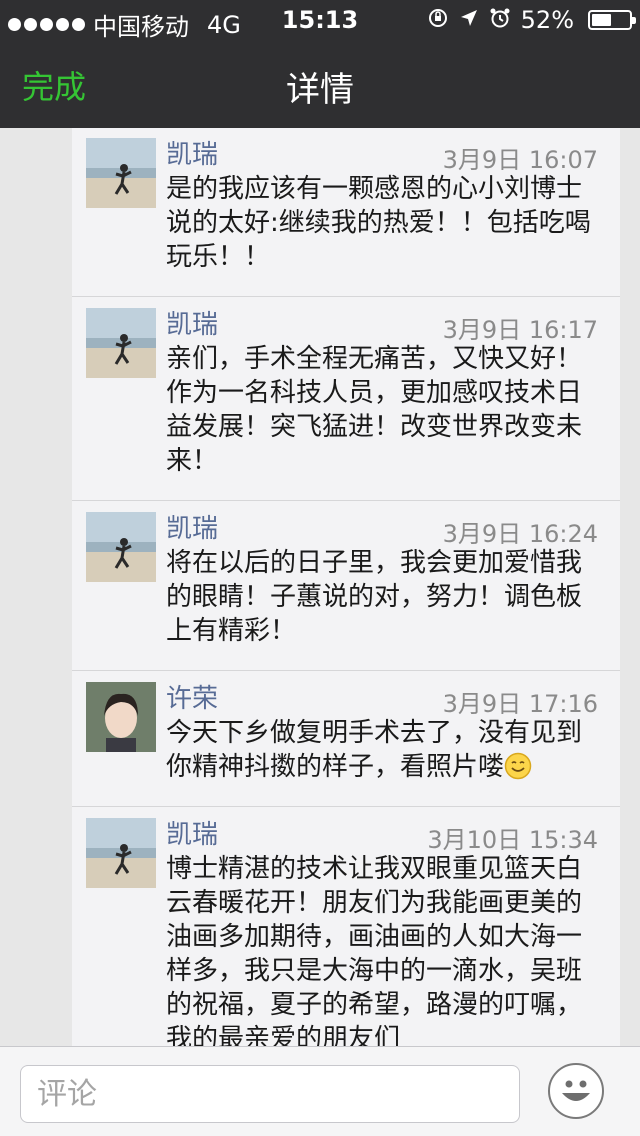  I want to click on comment-input, so click(270, 1094).